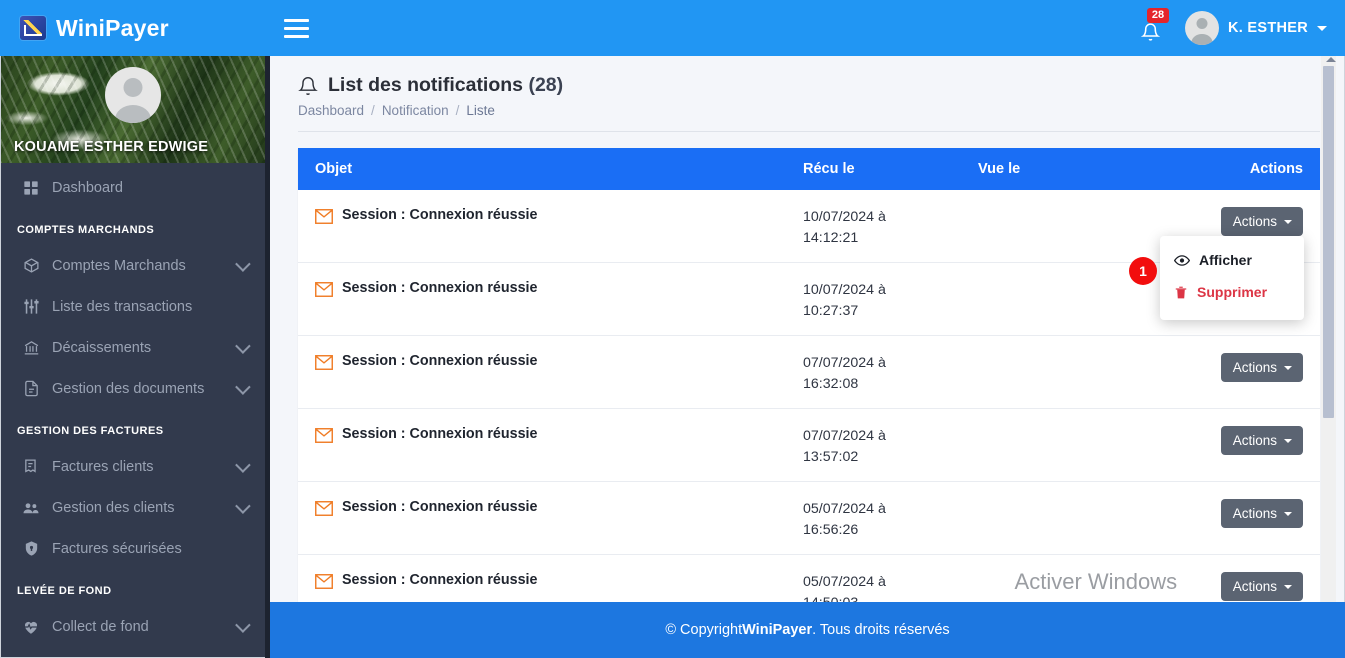 This screenshot has height=658, width=1345. Describe the element at coordinates (119, 265) in the screenshot. I see `sidebar-item-label: Comptes Marchands` at that location.